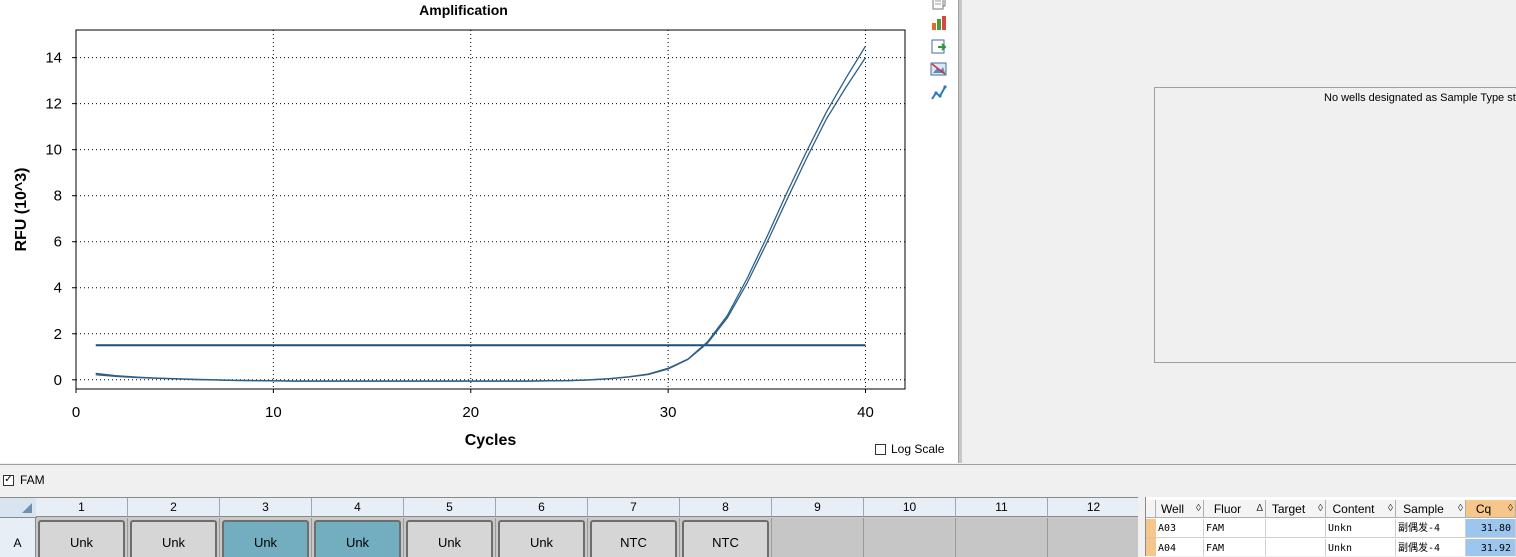 The height and width of the screenshot is (557, 1516). Describe the element at coordinates (450, 507) in the screenshot. I see `plate-column-header: 5` at that location.